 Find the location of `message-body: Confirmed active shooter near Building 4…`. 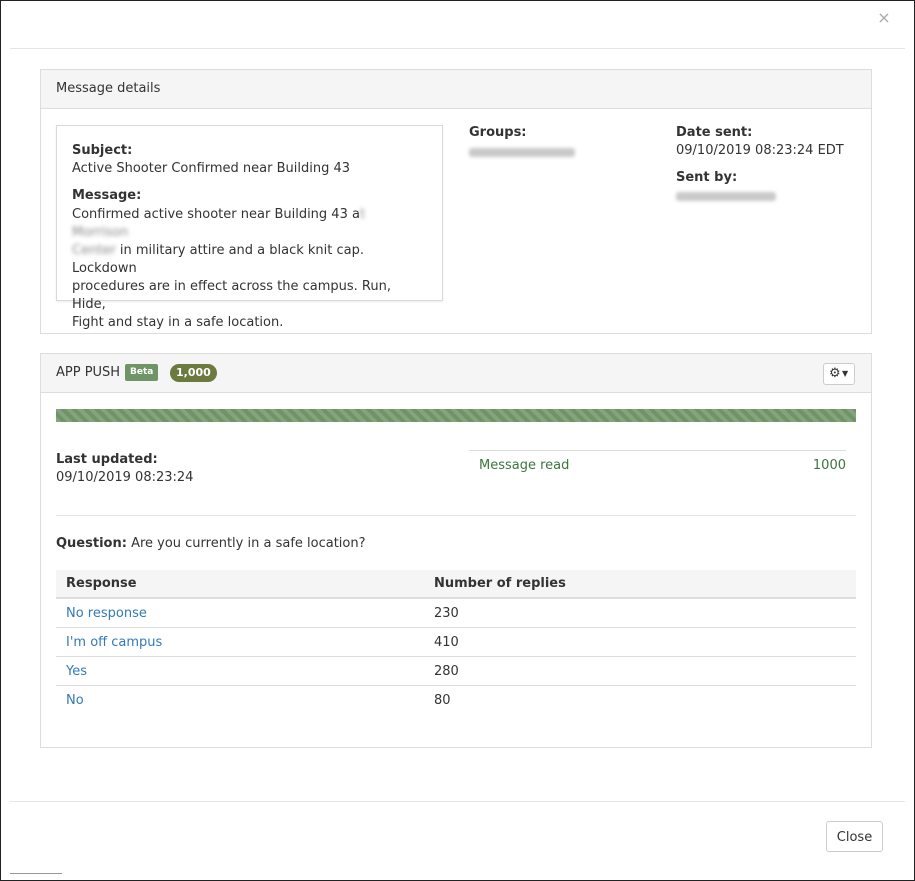

message-body: Confirmed active shooter near Building 4… is located at coordinates (247, 269).